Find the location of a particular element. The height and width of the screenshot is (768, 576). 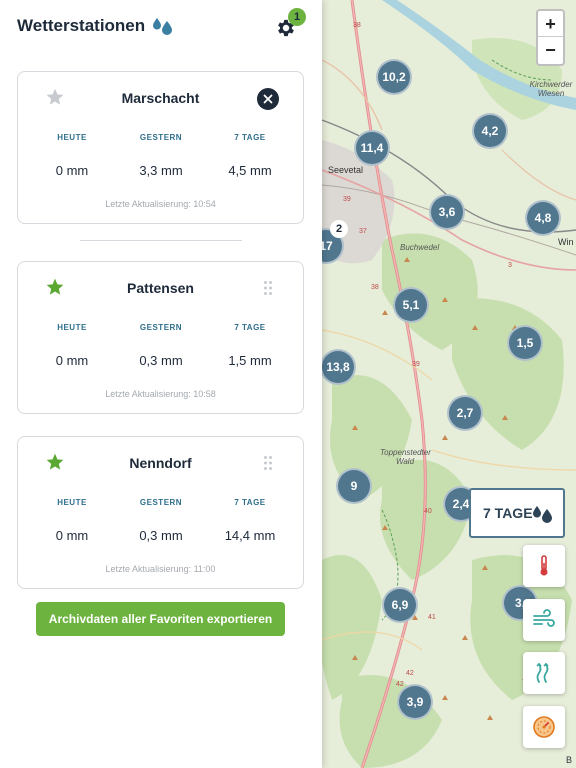

last-updated: Letzte Aktualisierung: 11:00 is located at coordinates (160, 569).